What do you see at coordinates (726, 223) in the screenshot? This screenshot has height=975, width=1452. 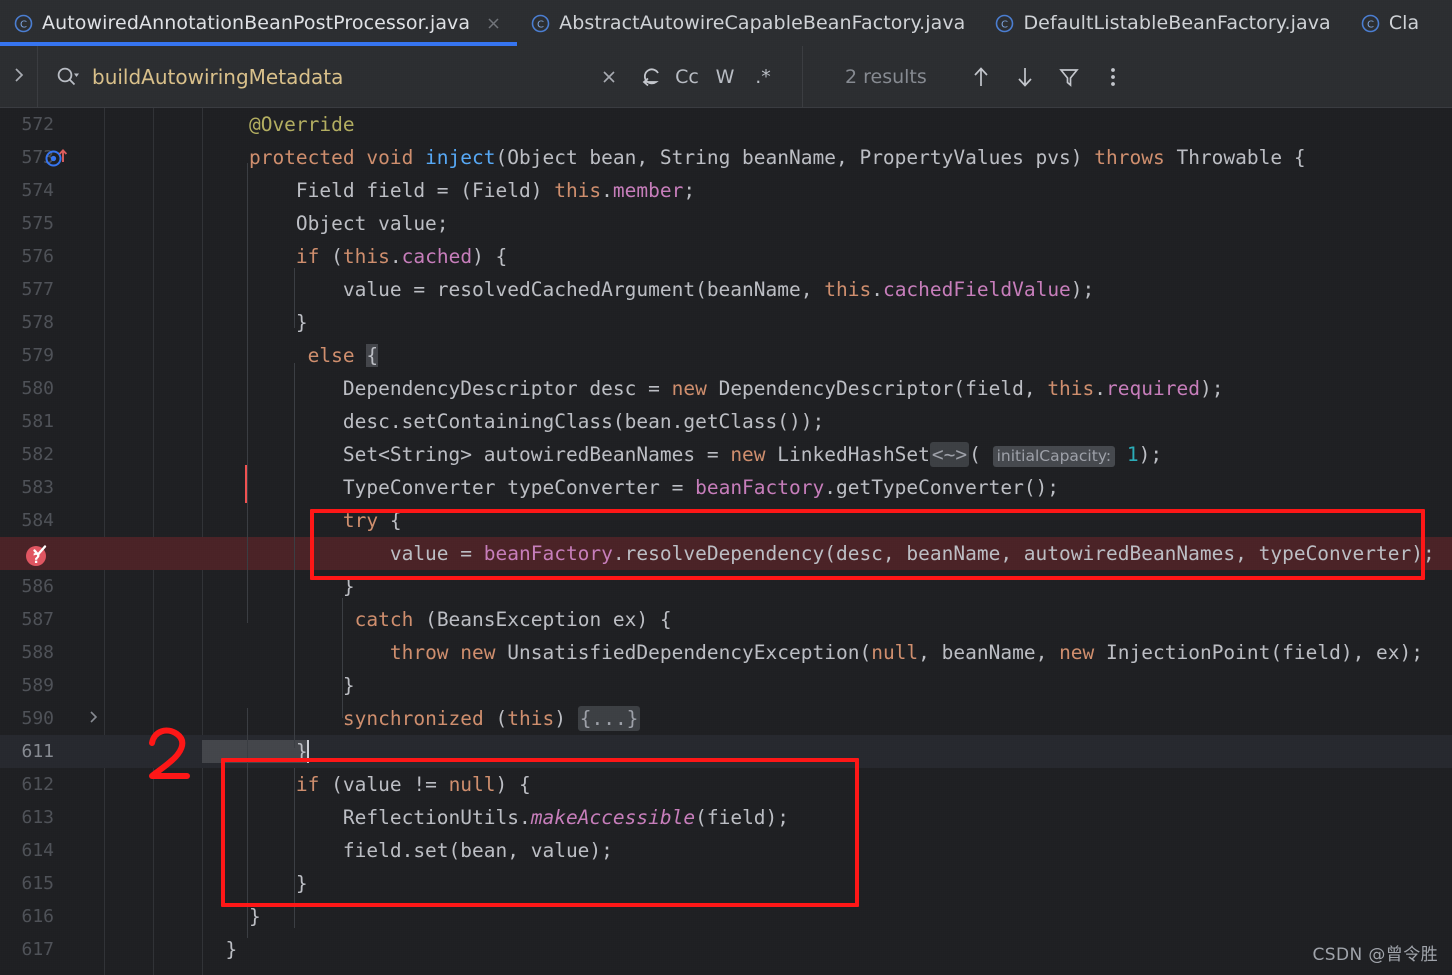 I see `code-line-575: 575 Object value;` at bounding box center [726, 223].